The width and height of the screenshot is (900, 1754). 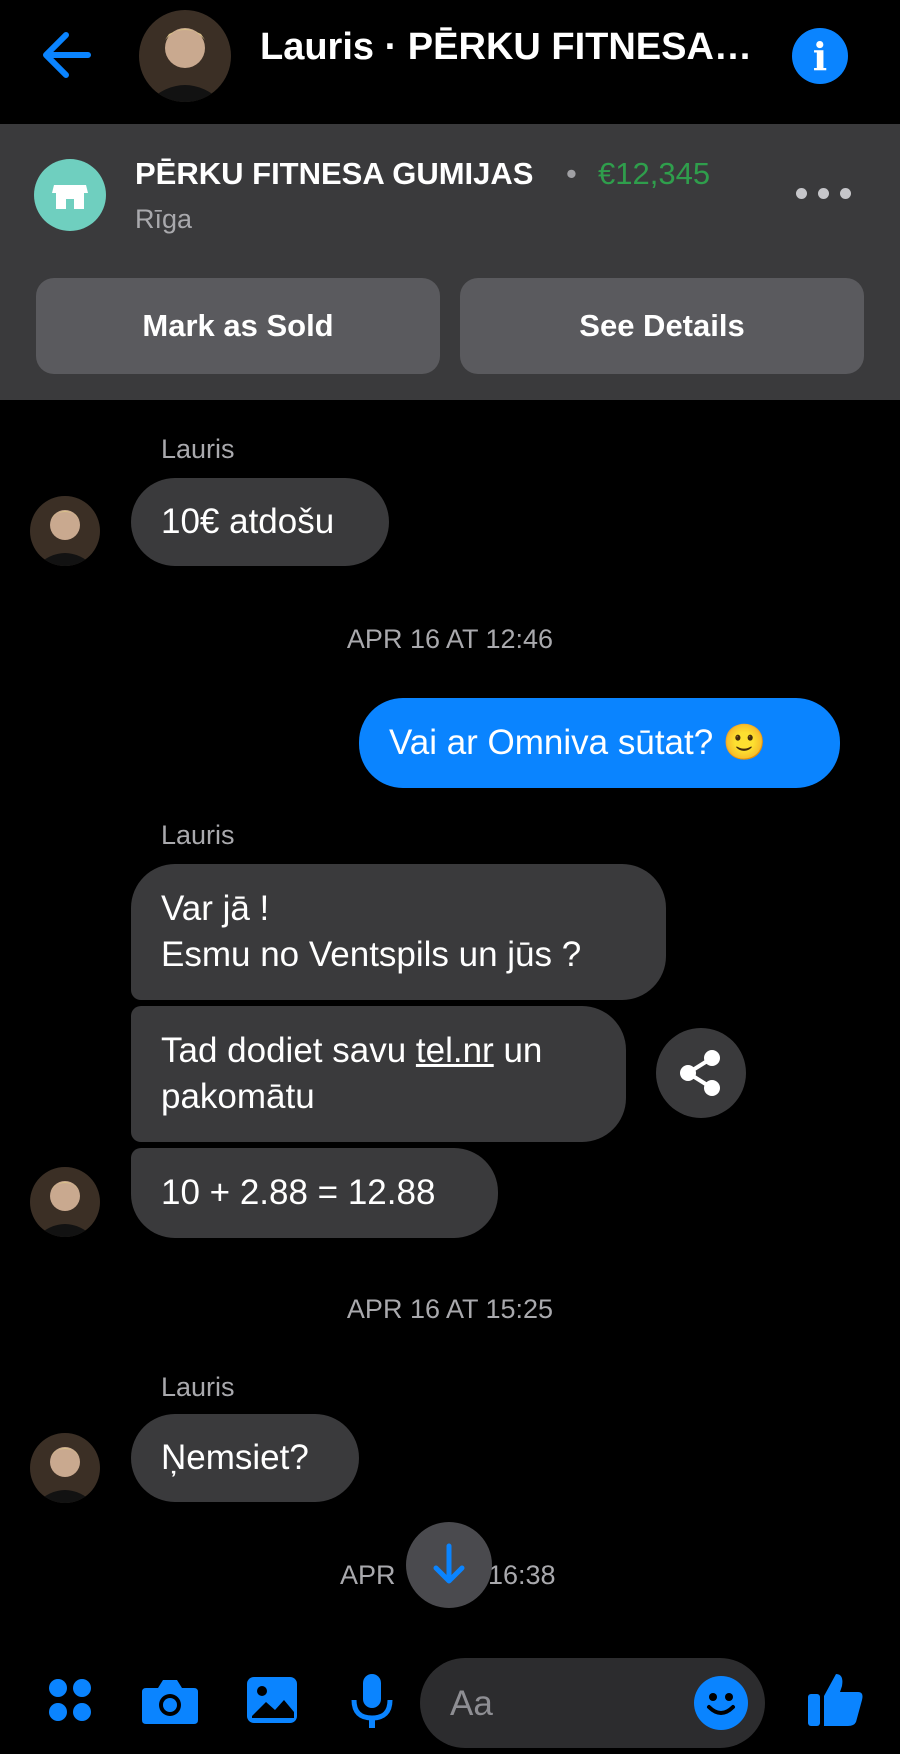 I want to click on info-icon: i, so click(x=820, y=56).